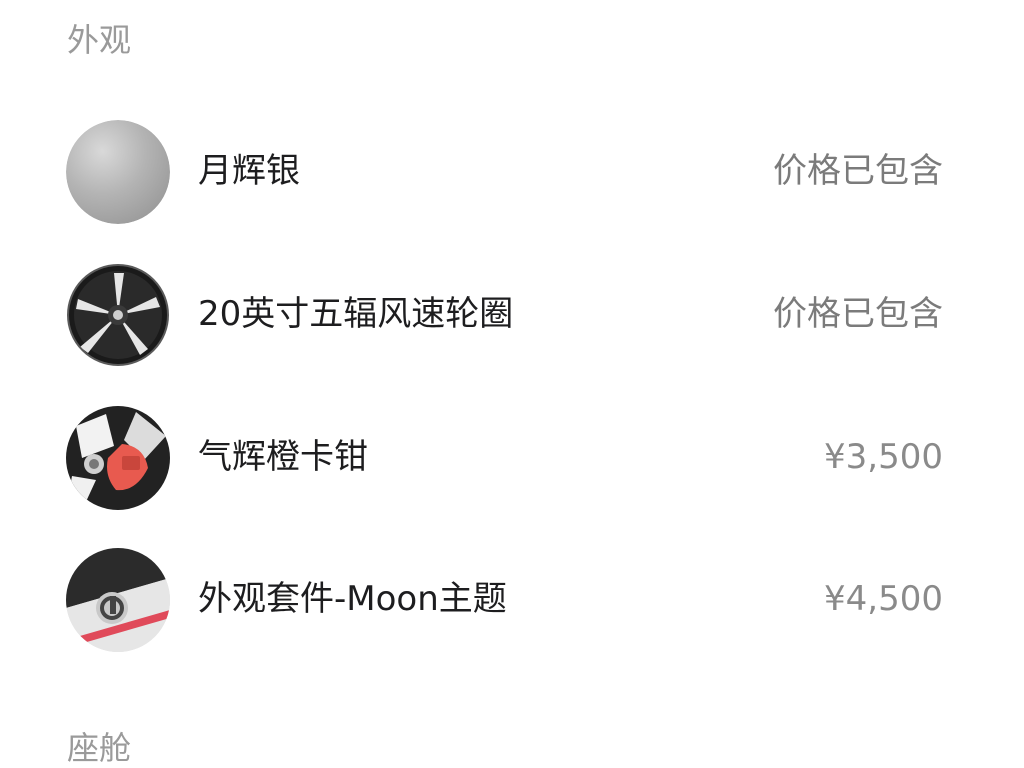 This screenshot has width=1024, height=768. Describe the element at coordinates (118, 315) in the screenshot. I see `wheel-rim-icon` at that location.